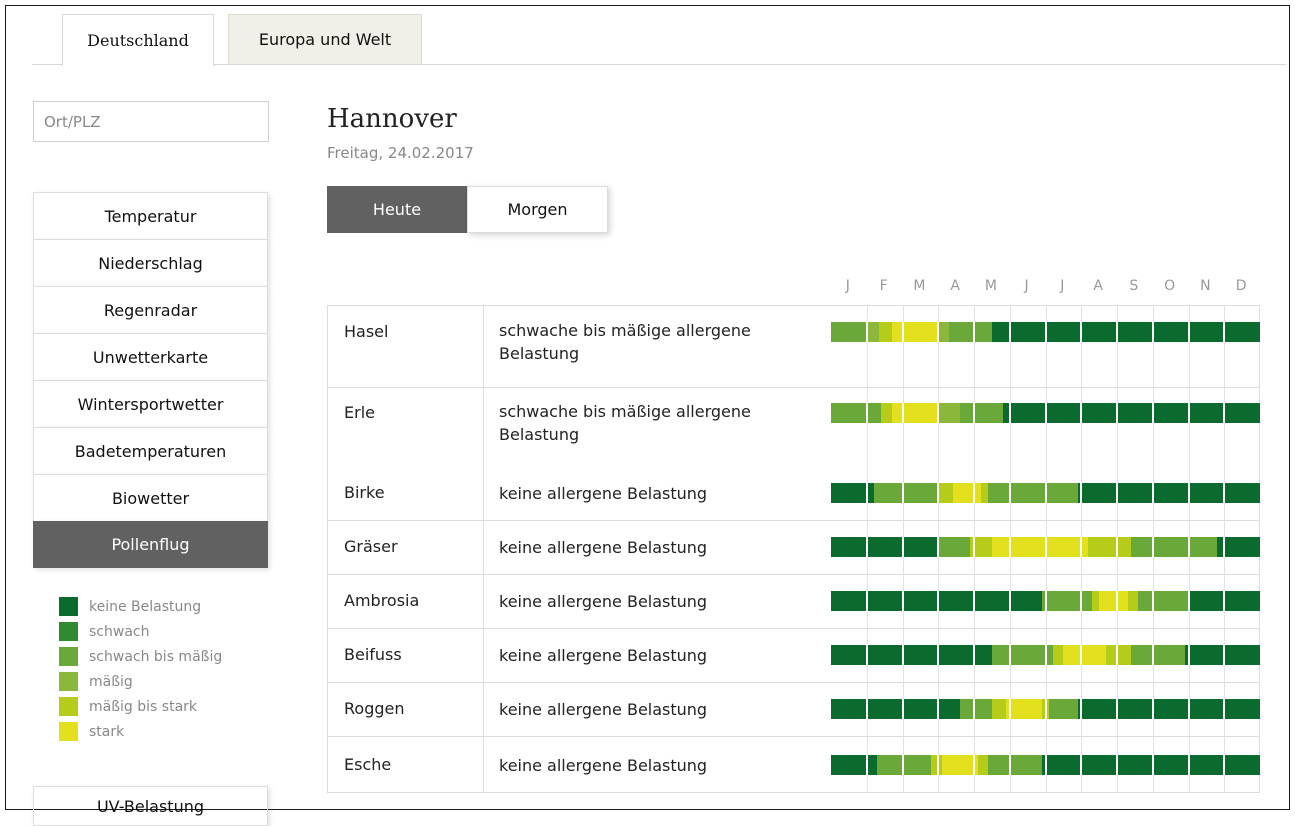 The image size is (1295, 826). Describe the element at coordinates (1170, 286) in the screenshot. I see `month-label: O` at that location.